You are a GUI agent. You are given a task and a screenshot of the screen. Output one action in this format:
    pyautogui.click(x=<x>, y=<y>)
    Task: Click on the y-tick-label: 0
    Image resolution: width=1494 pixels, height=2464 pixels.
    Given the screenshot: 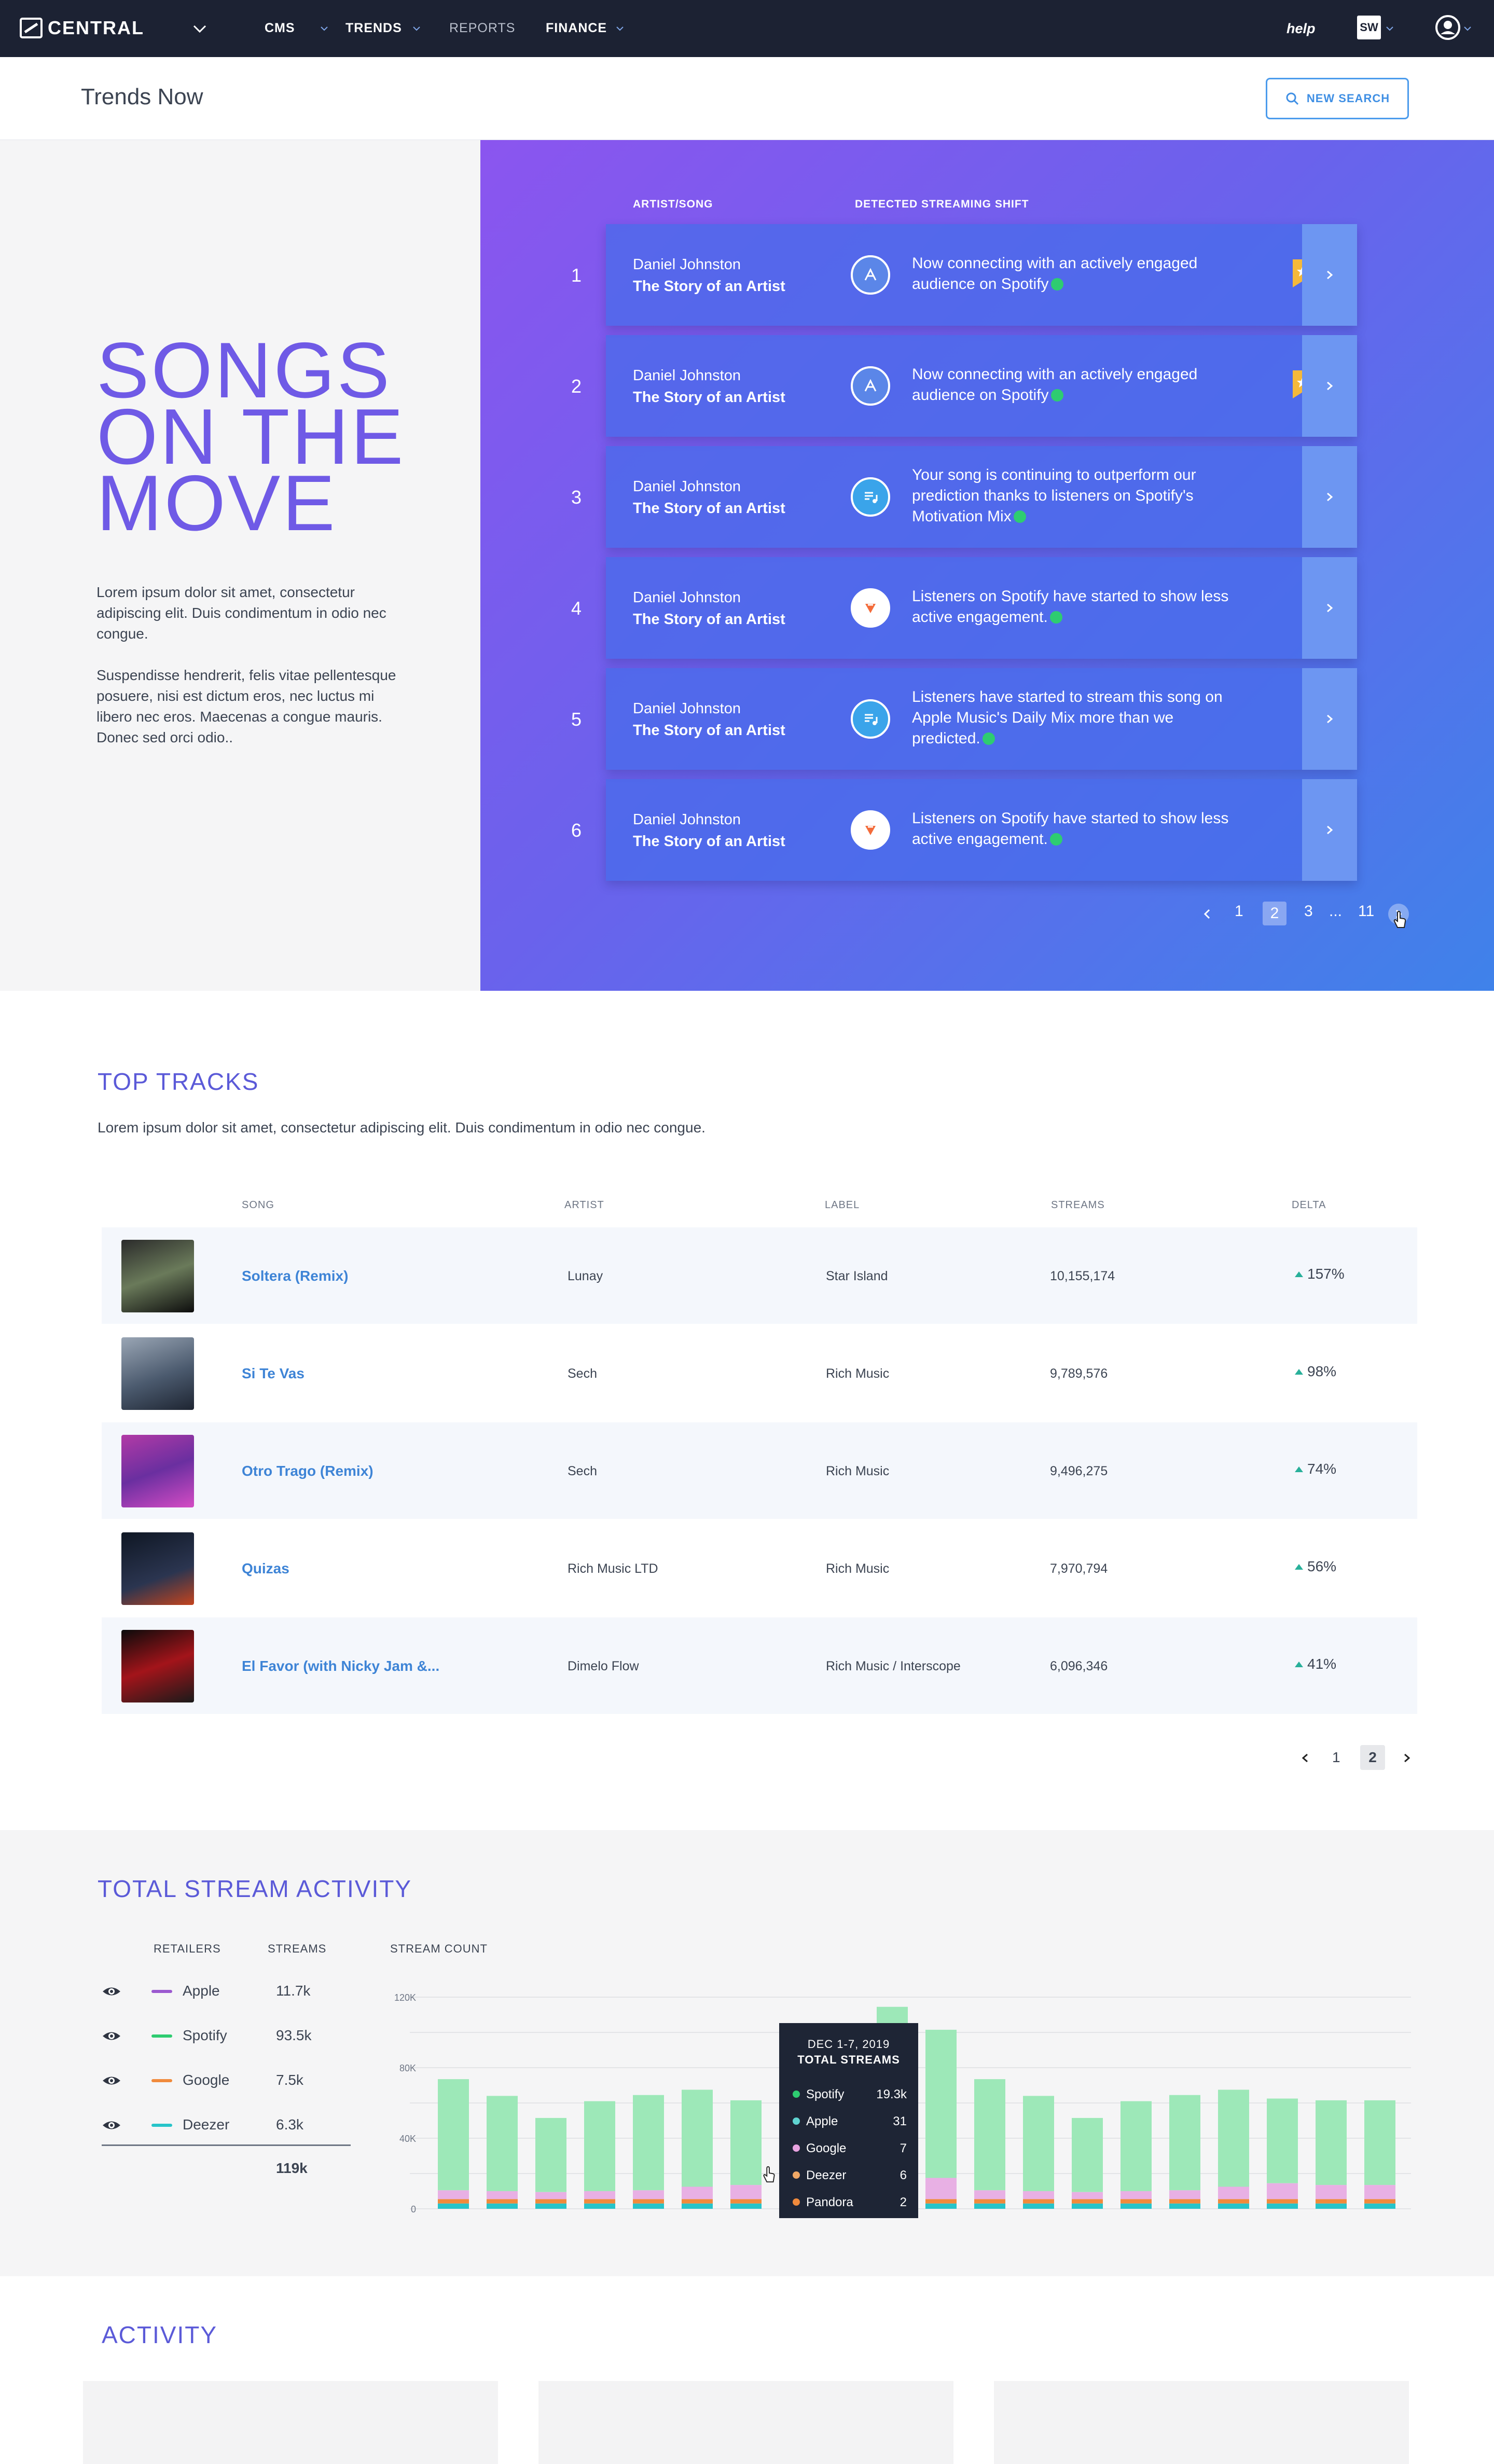 What is the action you would take?
    pyautogui.click(x=414, y=2209)
    